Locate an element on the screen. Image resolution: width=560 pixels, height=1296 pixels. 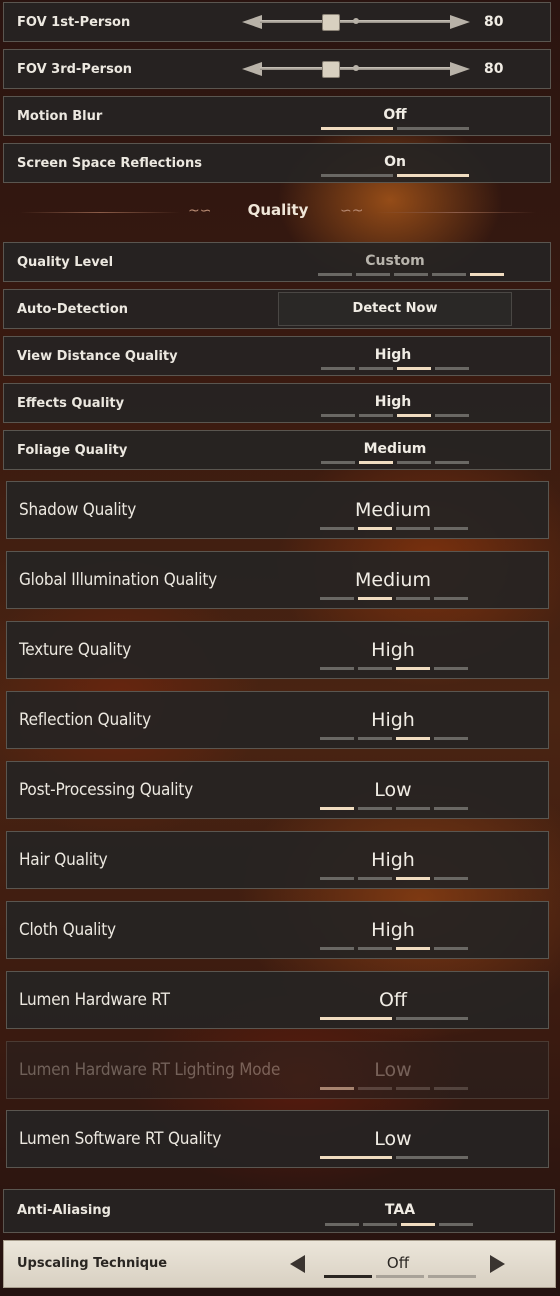
upscaling-value: Off is located at coordinates (398, 1263).